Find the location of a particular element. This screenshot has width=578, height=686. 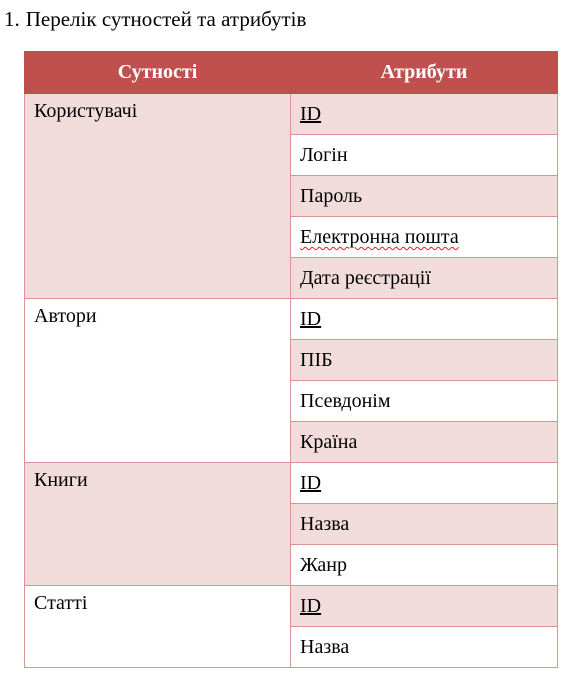

column-header-entities: Сутності is located at coordinates (157, 72).